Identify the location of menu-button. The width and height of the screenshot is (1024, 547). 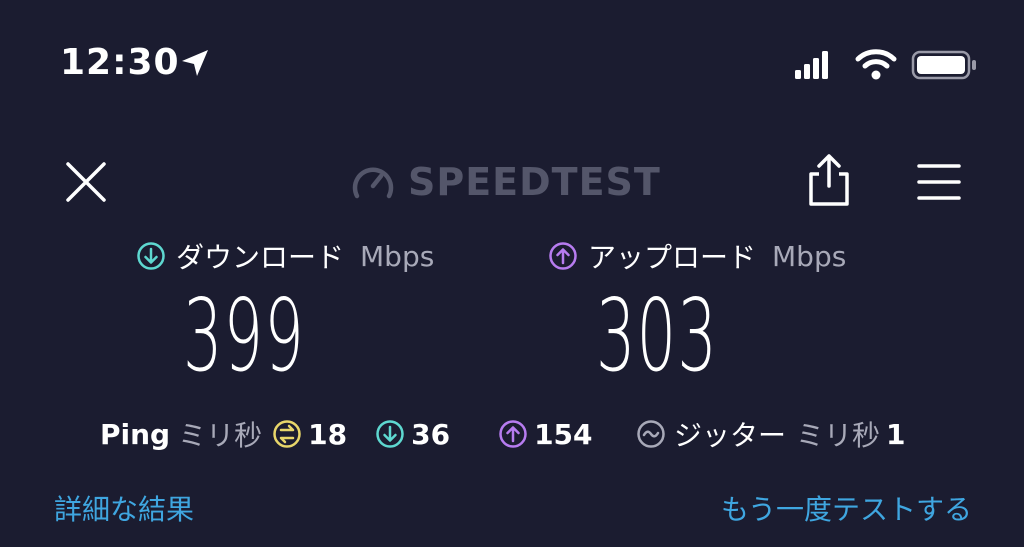
(939, 182).